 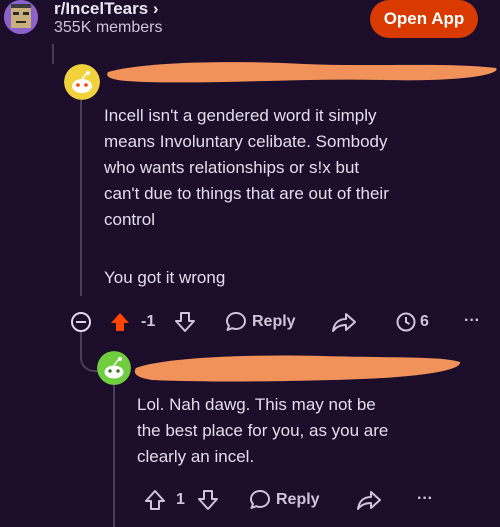 What do you see at coordinates (155, 9) in the screenshot?
I see `chevron-right-icon: ›` at bounding box center [155, 9].